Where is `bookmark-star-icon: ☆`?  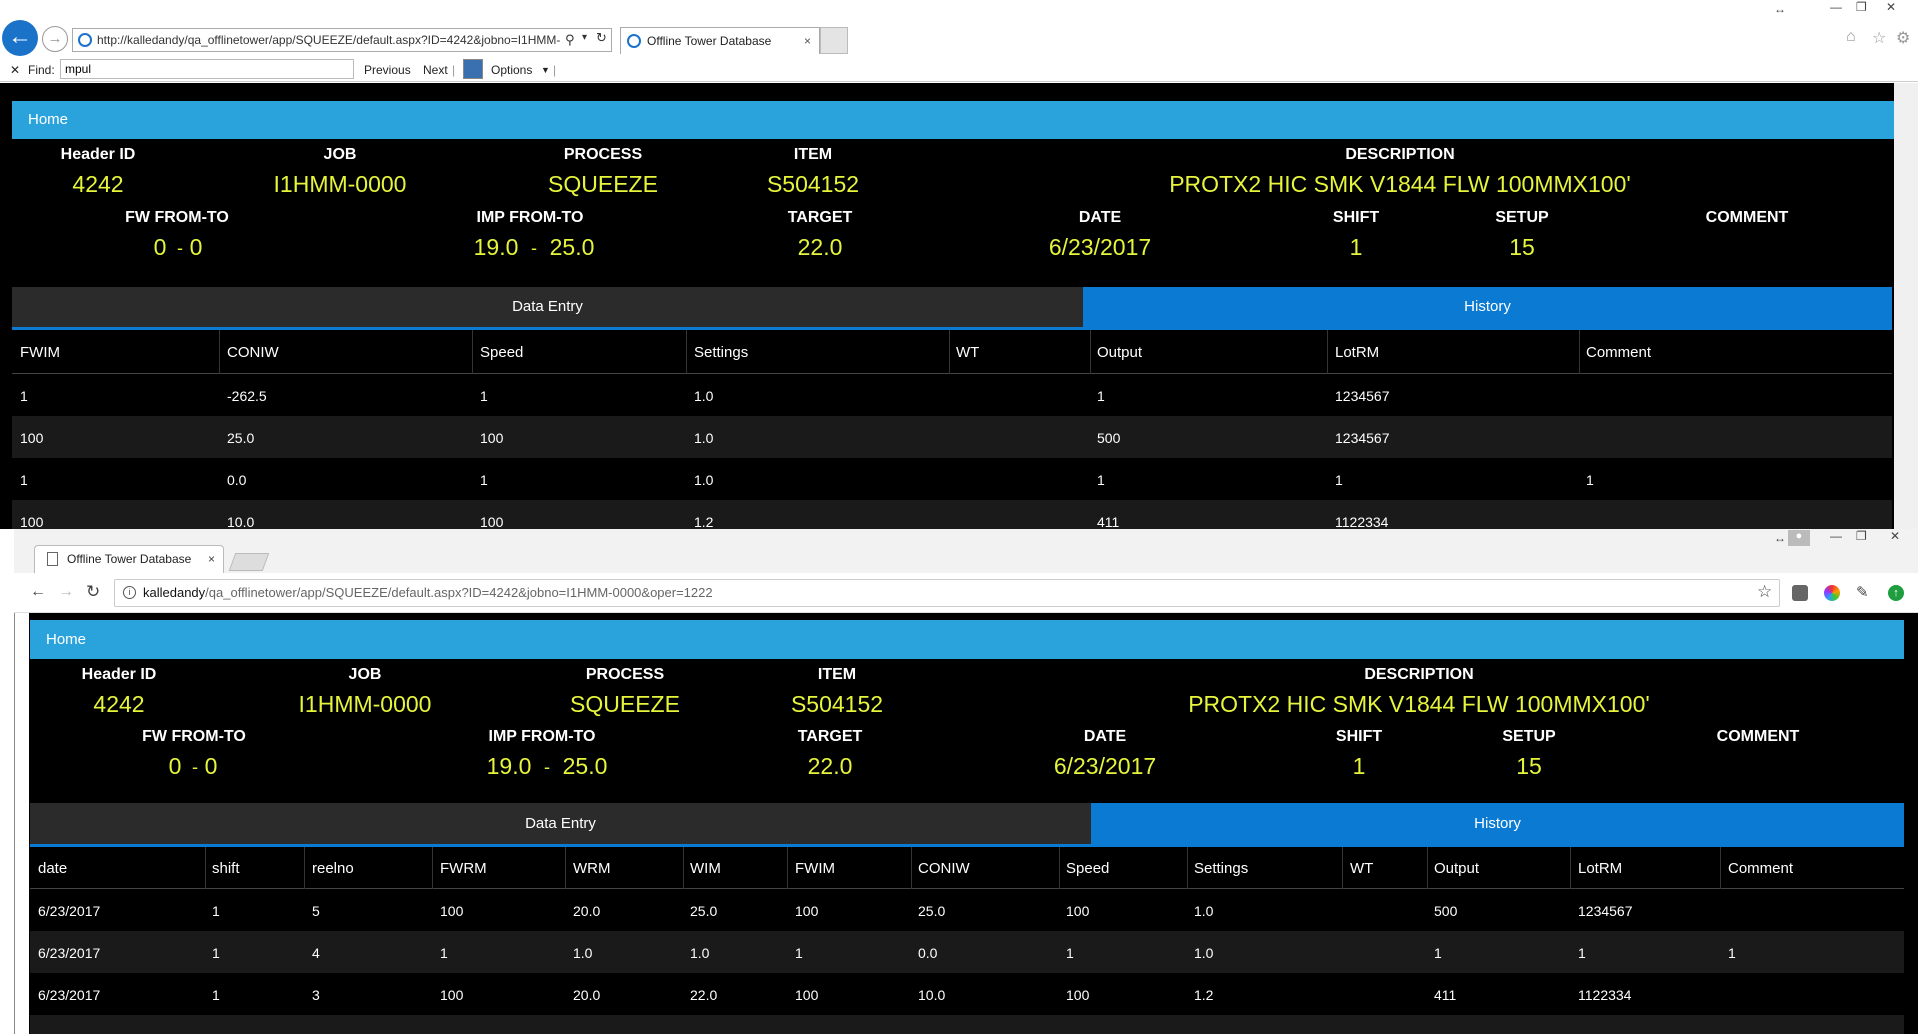
bookmark-star-icon: ☆ is located at coordinates (1764, 592).